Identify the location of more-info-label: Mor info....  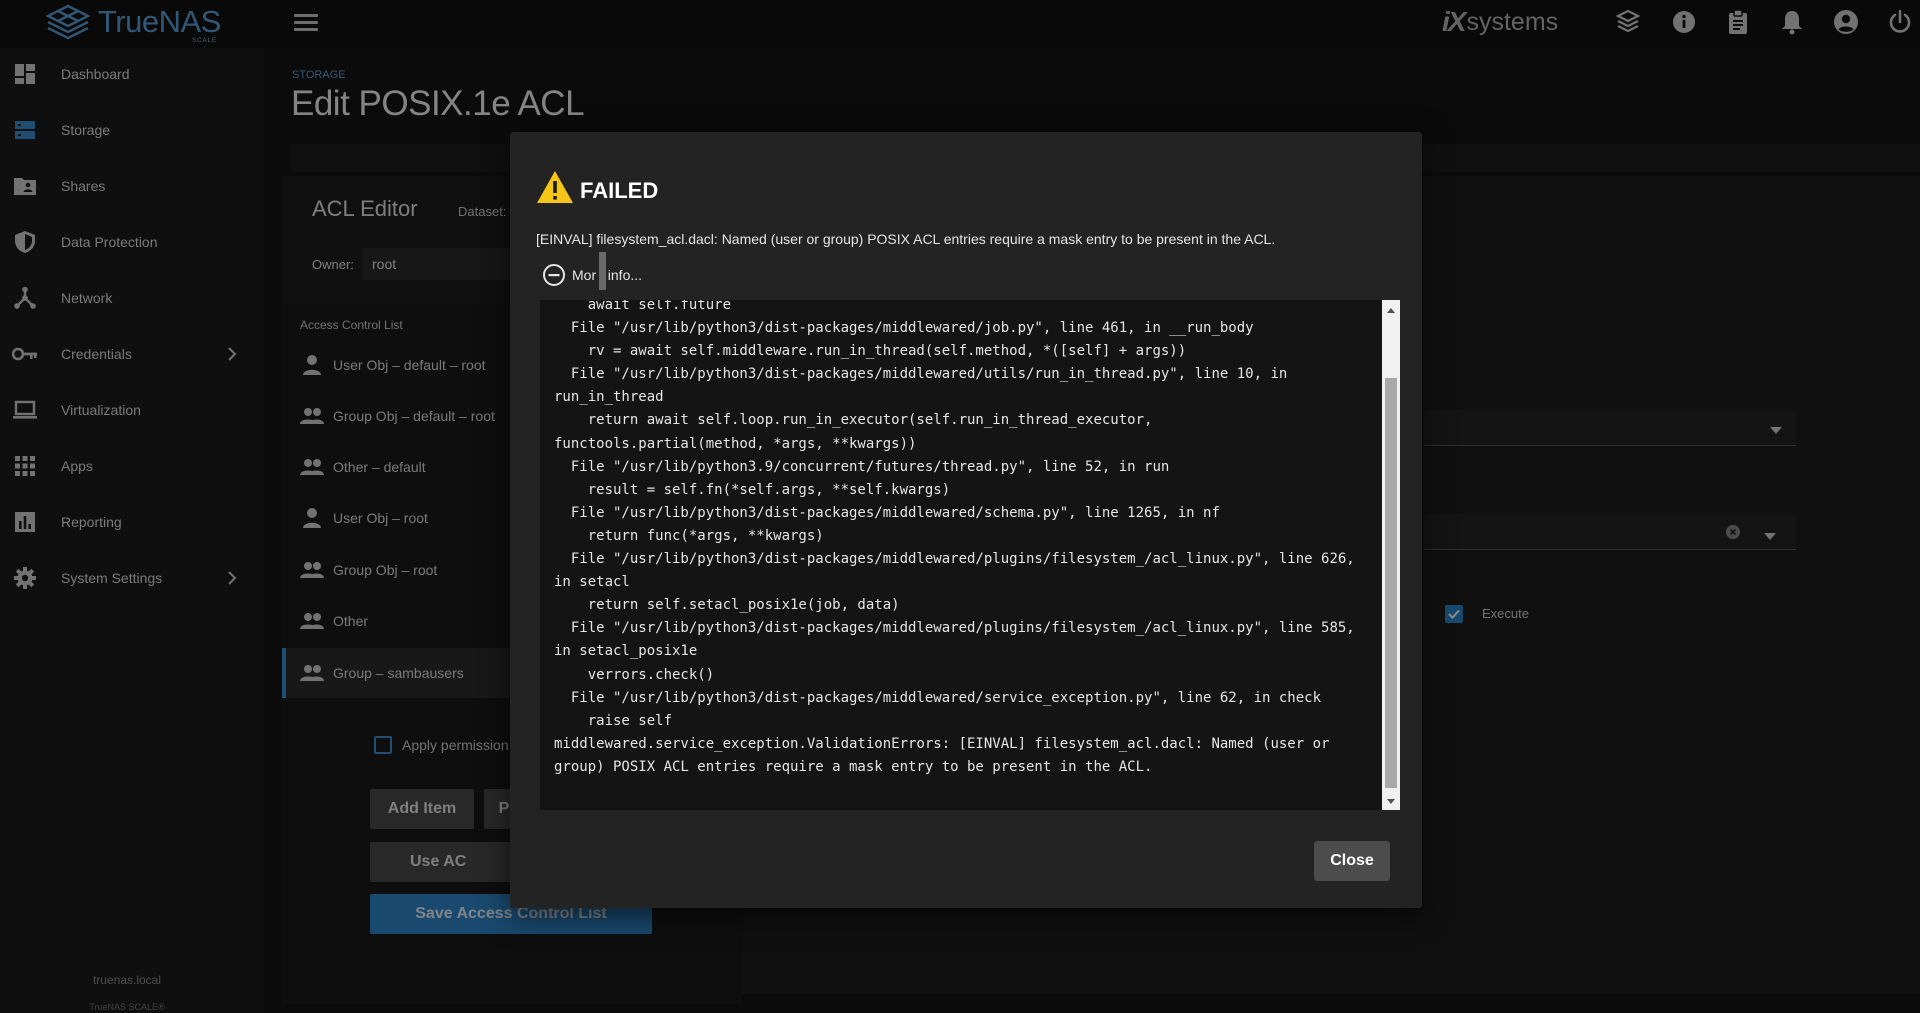
(607, 275).